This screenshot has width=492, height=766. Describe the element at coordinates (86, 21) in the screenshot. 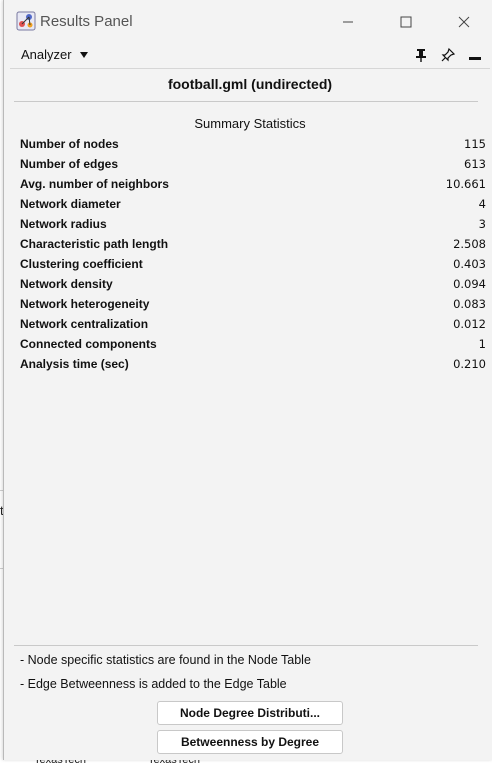

I see `window-title: Results Panel` at that location.